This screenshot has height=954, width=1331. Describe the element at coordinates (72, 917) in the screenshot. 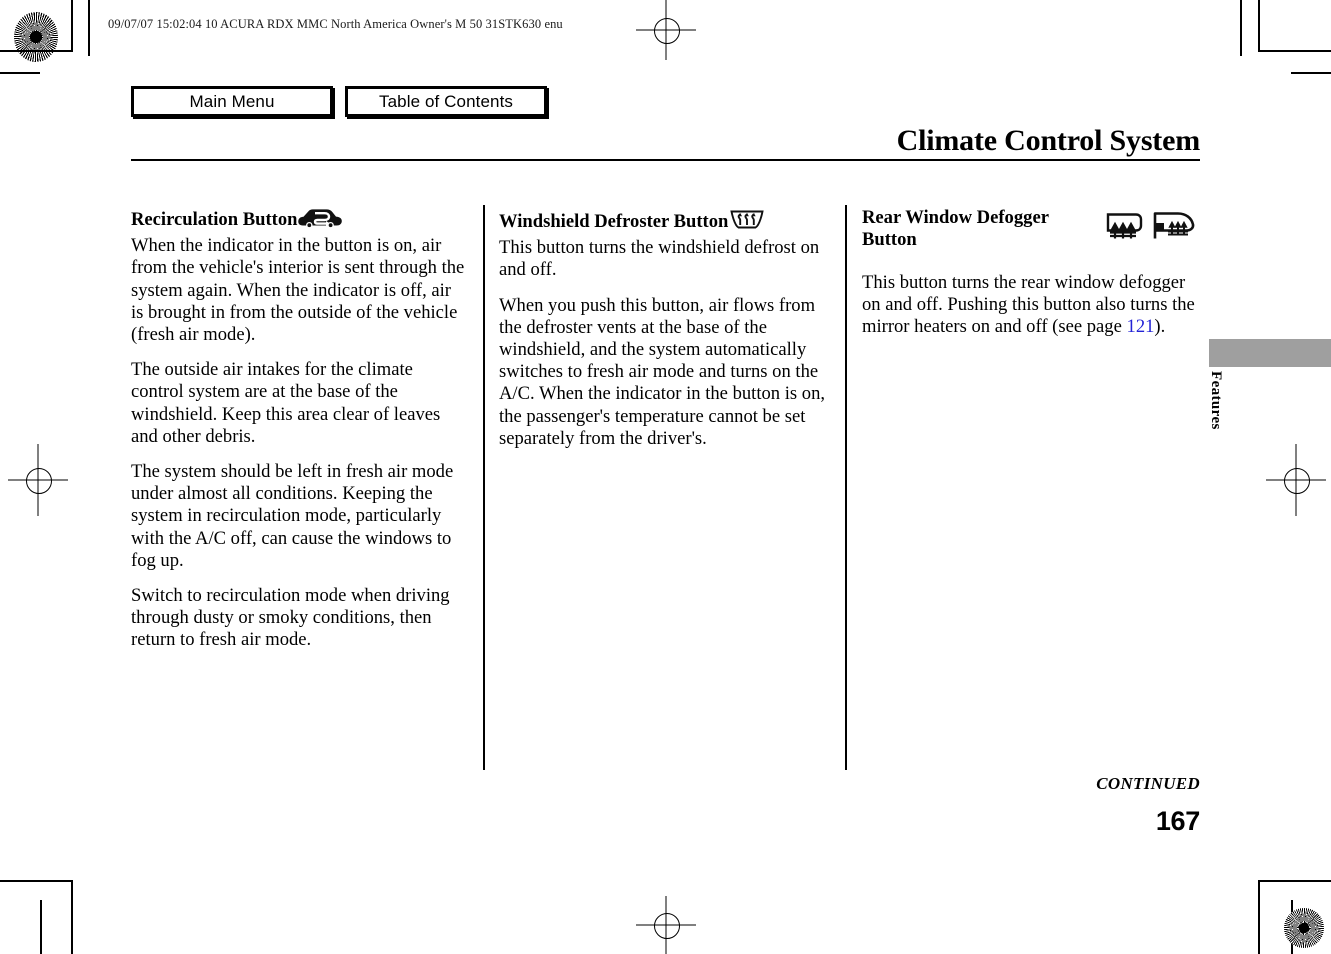

I see `crop-mark-bottom-left-vertical` at that location.